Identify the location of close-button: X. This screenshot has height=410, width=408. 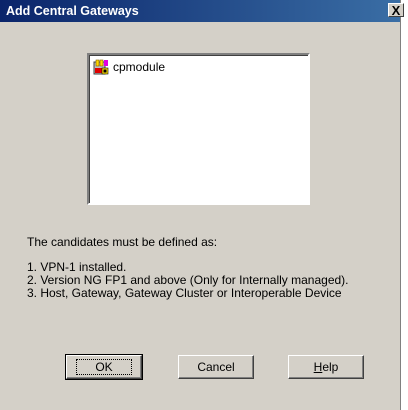
(396, 10).